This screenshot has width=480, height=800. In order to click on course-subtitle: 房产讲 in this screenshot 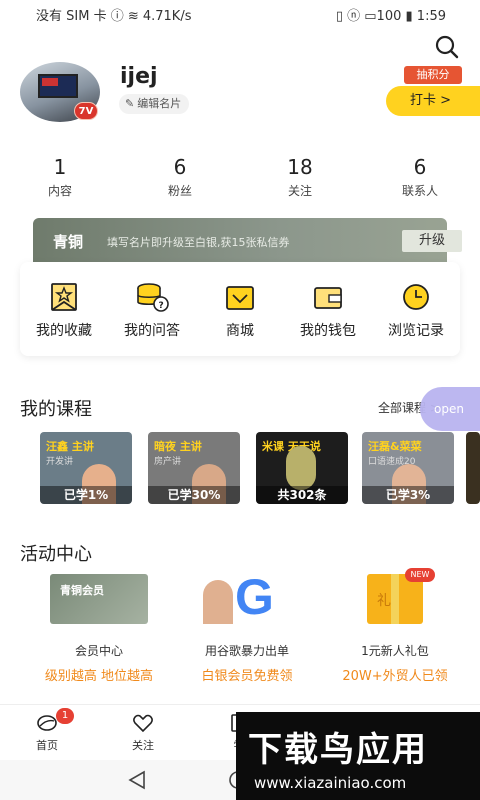, I will do `click(168, 462)`.